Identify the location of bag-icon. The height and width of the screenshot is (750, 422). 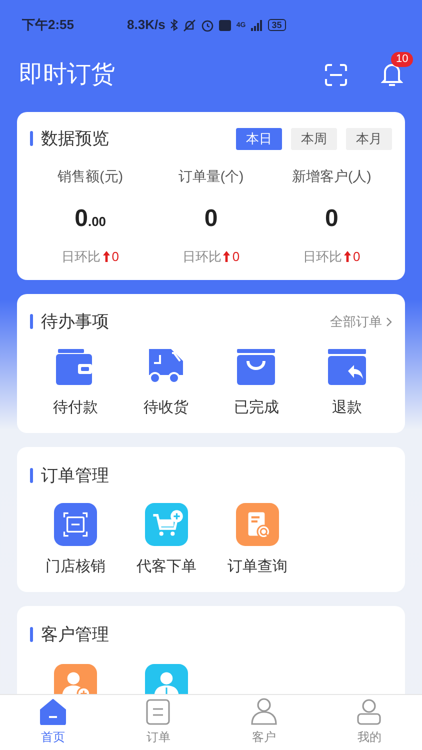
(256, 366).